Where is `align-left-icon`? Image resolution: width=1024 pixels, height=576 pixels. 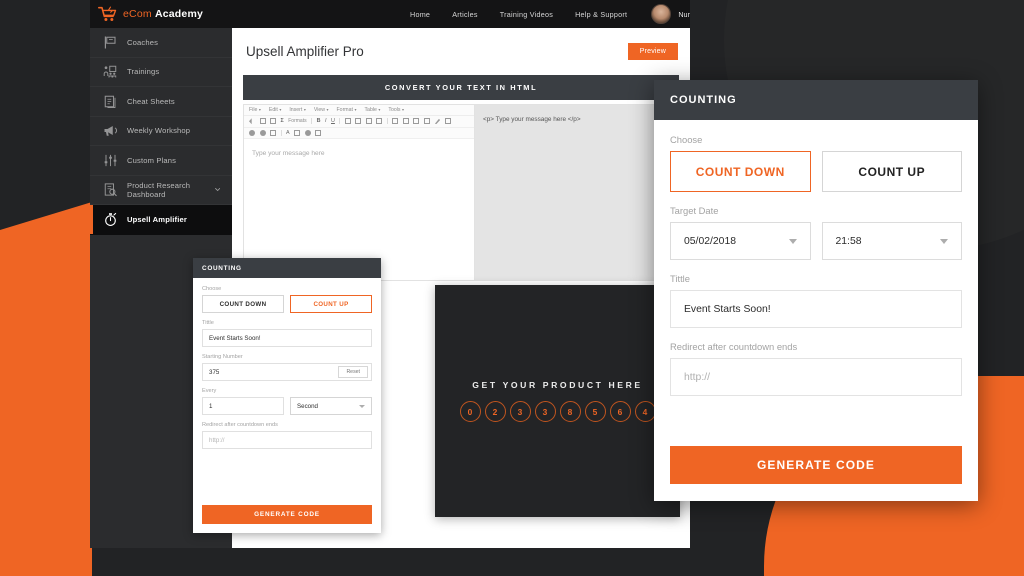
align-left-icon is located at coordinates (347, 121).